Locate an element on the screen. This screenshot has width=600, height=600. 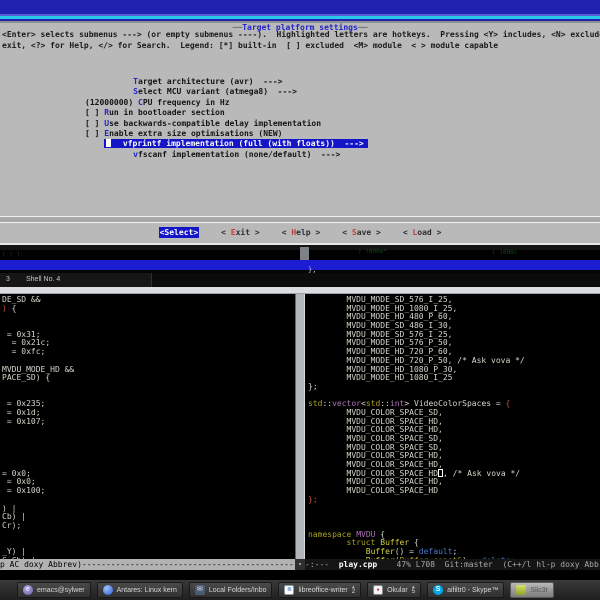
exit-button: < Exit > is located at coordinates (240, 232).